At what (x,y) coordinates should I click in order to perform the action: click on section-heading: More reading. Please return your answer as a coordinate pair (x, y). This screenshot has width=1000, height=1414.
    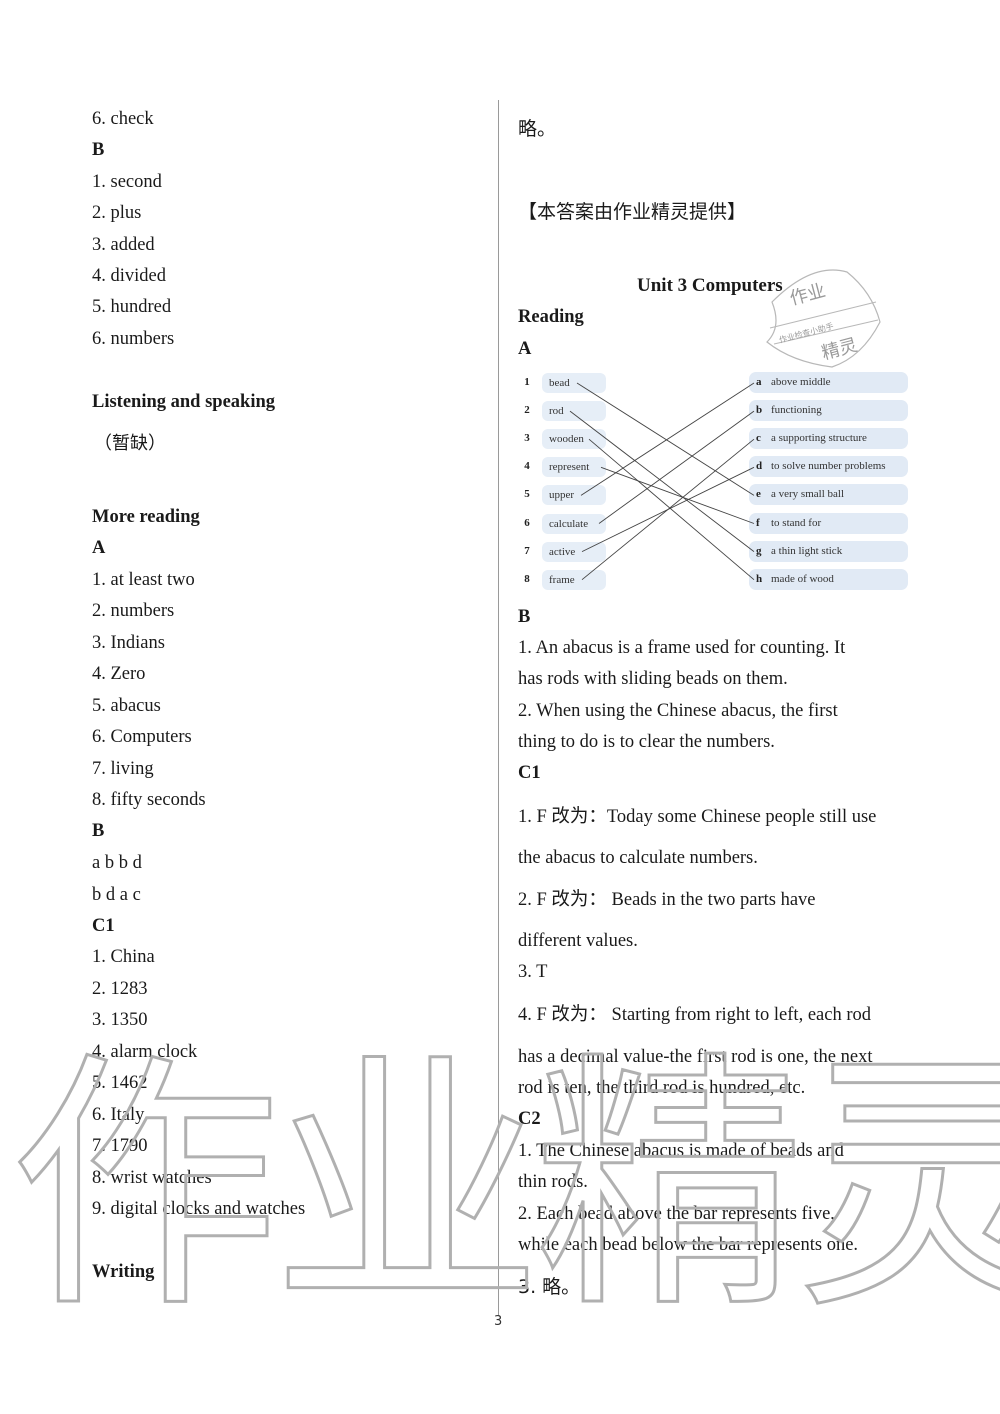
    Looking at the image, I should click on (146, 517).